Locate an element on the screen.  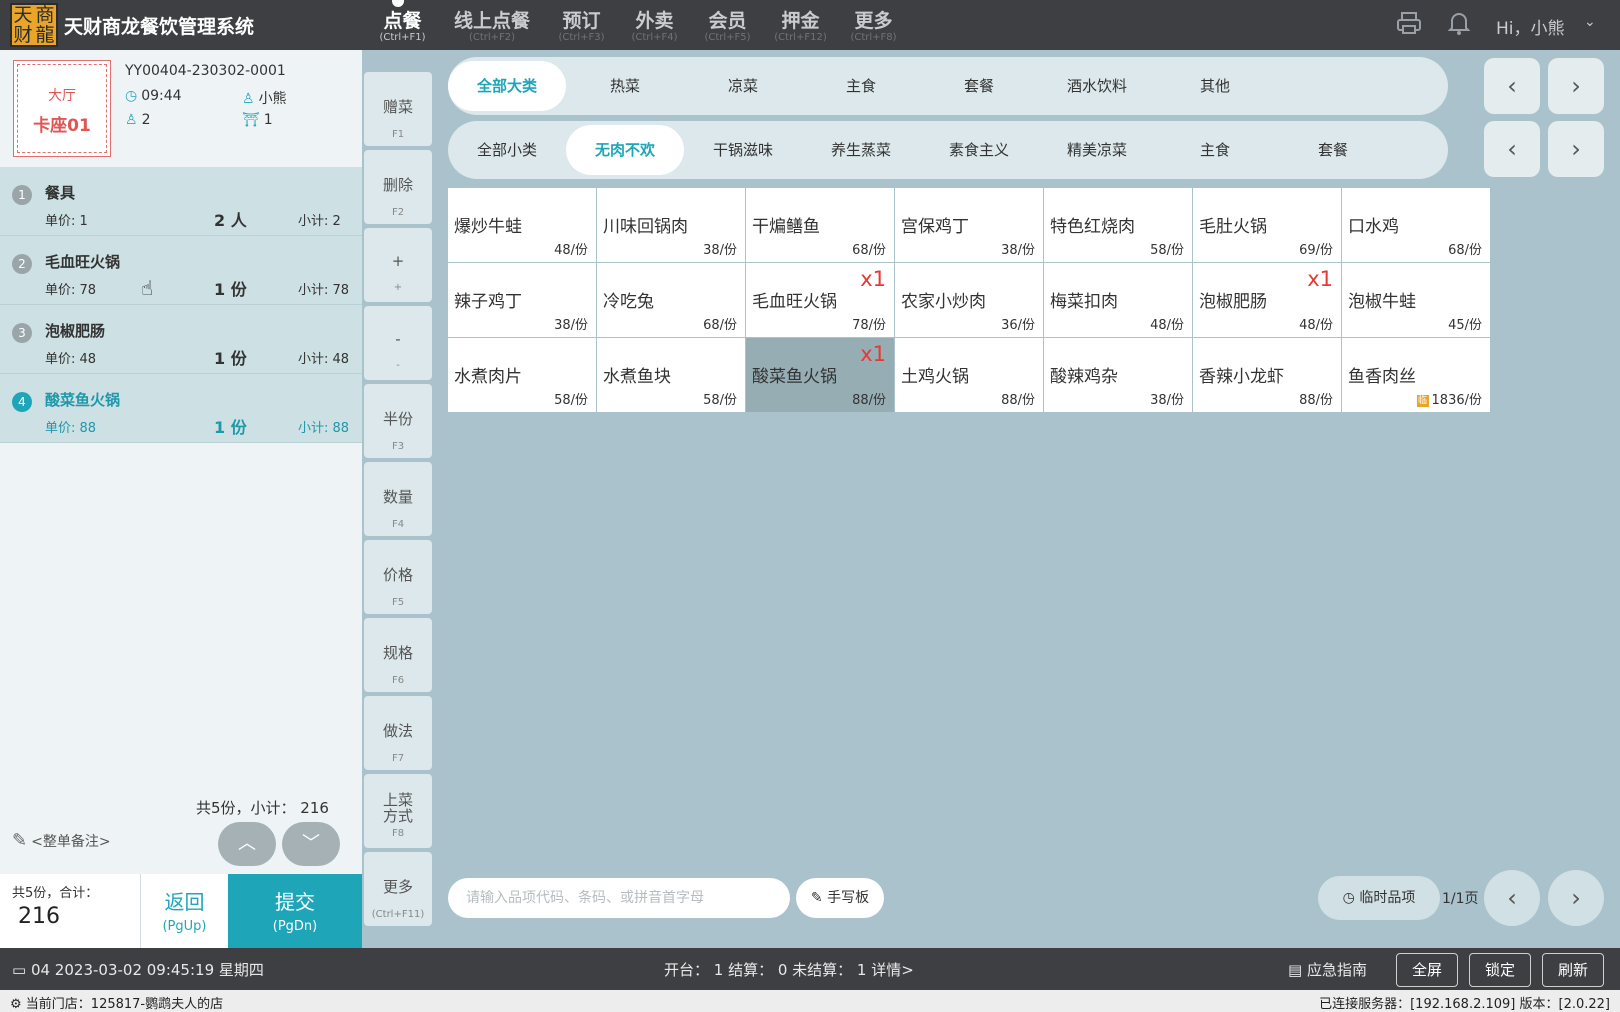
spec-button: 规格 F6 is located at coordinates (398, 655).